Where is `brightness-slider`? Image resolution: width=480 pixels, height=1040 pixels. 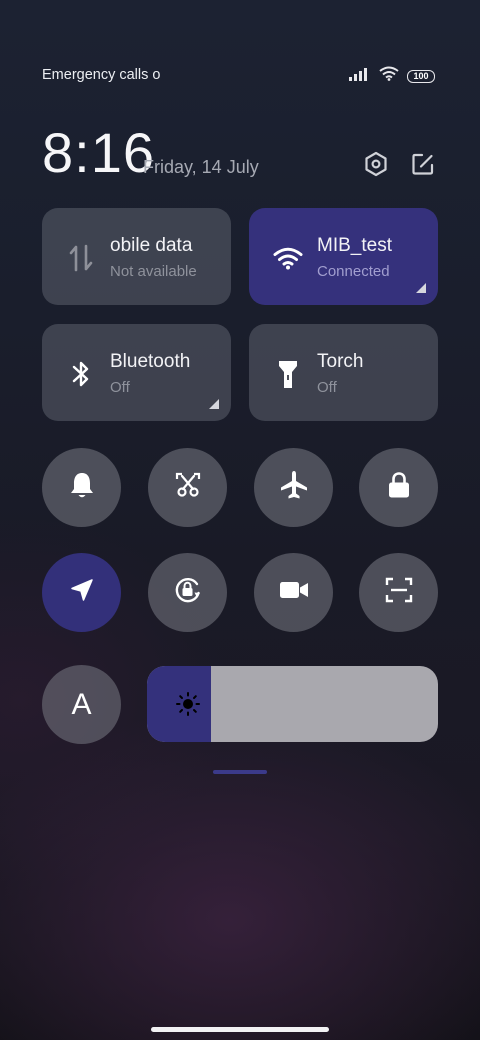 brightness-slider is located at coordinates (292, 704).